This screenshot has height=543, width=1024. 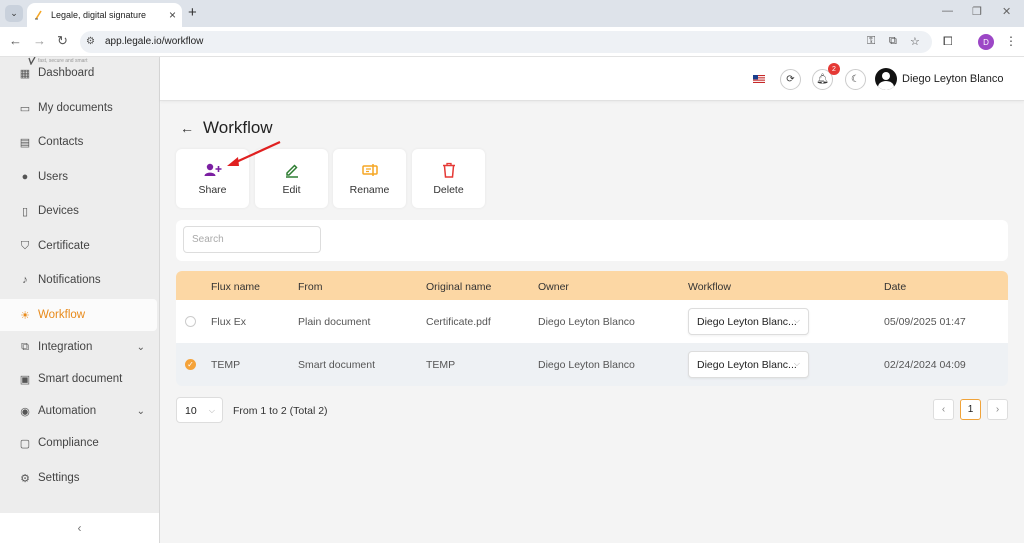 I want to click on sidebar-item-notifications: ♪ Notifications, so click(x=79, y=280).